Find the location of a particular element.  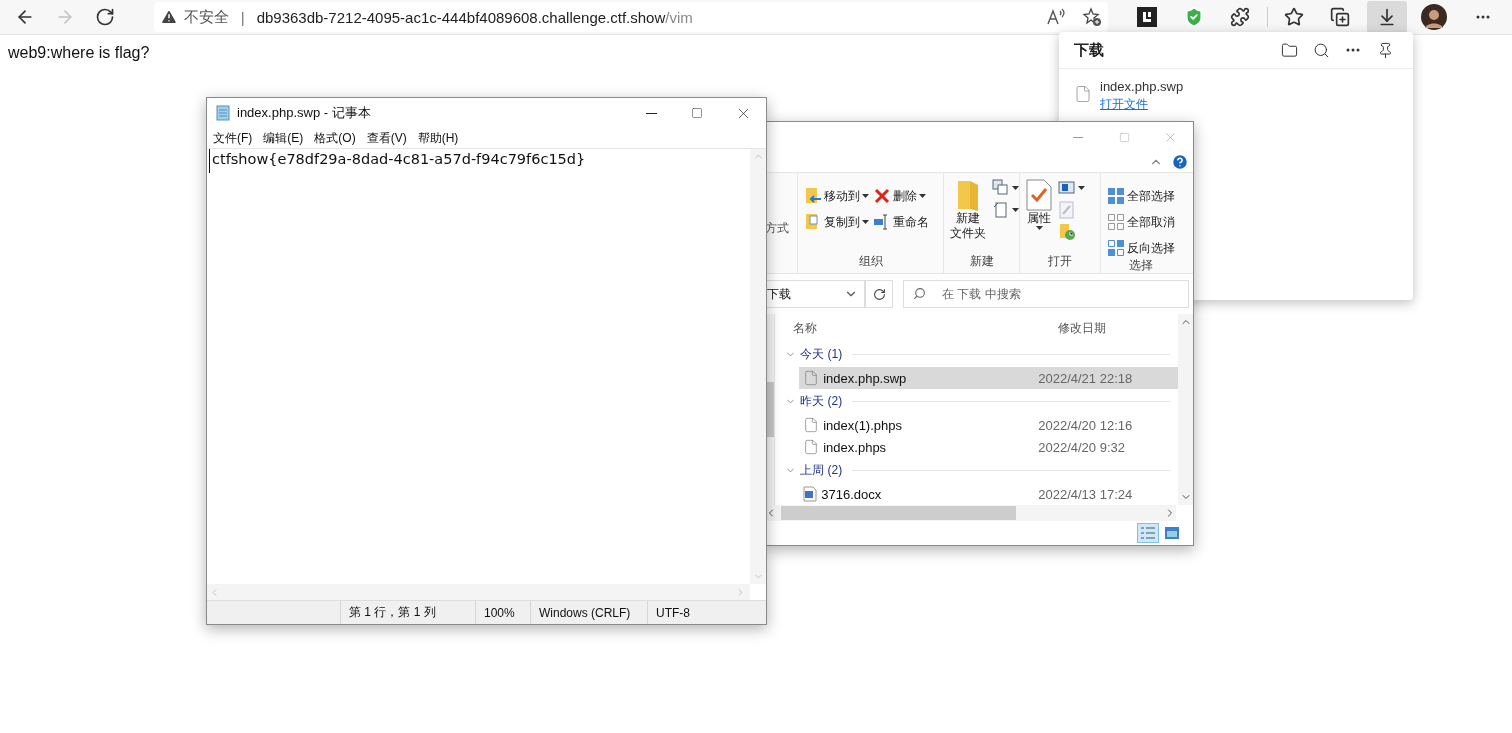

status-field: 第 1 行，第 1 列 is located at coordinates (407, 612).